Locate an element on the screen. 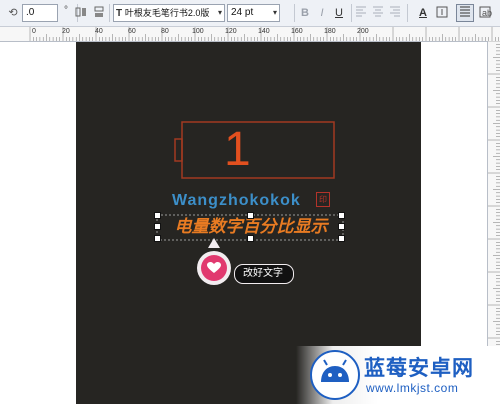  watermark: 蓝莓安卓网 www.lmkjst.com is located at coordinates (398, 375).